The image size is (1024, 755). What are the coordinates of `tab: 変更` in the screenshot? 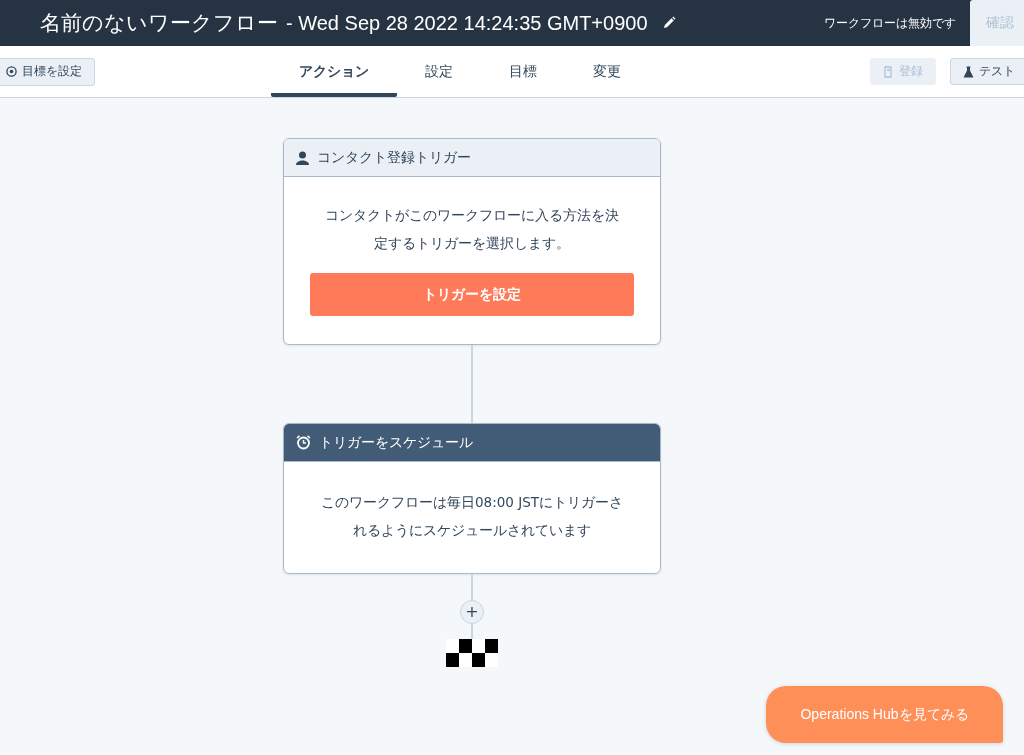 It's located at (607, 71).